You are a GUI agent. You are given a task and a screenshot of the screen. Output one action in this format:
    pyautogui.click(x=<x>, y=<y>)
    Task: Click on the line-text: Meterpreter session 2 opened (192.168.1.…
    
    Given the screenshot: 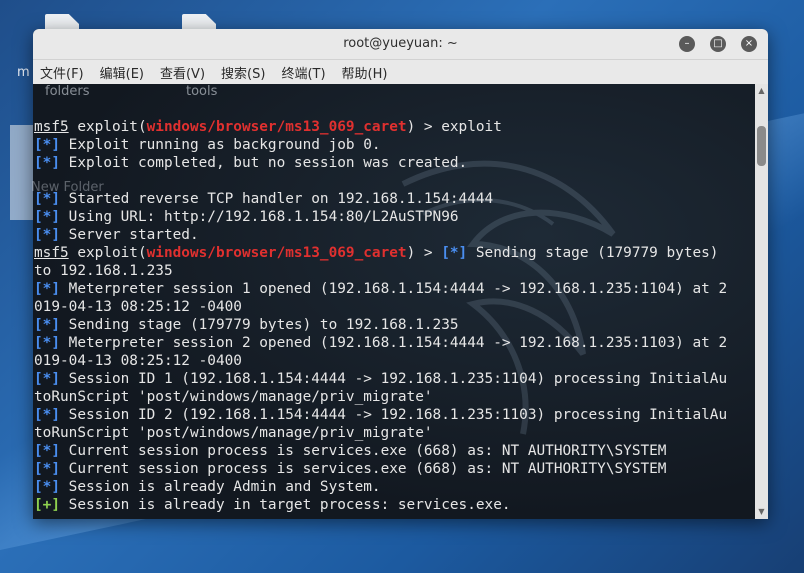 What is the action you would take?
    pyautogui.click(x=394, y=343)
    